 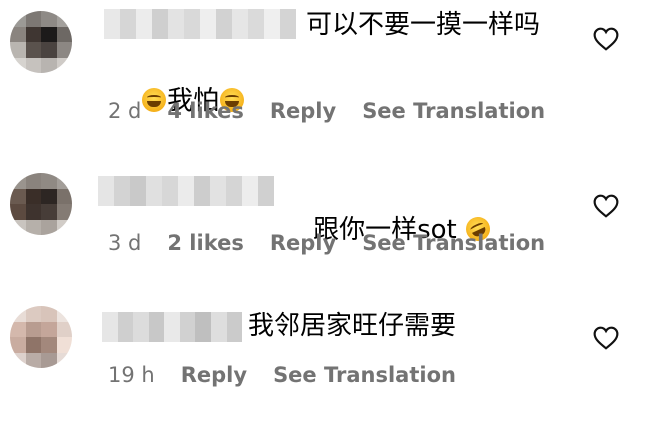 I want to click on likes-count: 2 likes, so click(x=205, y=243).